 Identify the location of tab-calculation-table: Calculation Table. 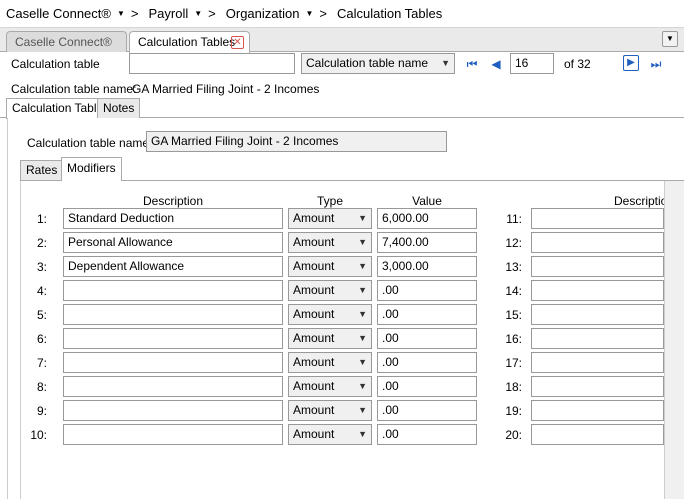
(58, 108).